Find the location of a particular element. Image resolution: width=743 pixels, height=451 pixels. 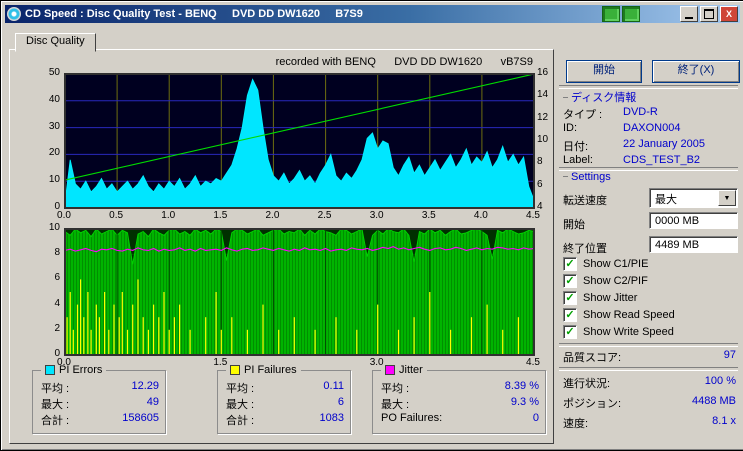

checkbox-label: Show Write Speed is located at coordinates (628, 332).